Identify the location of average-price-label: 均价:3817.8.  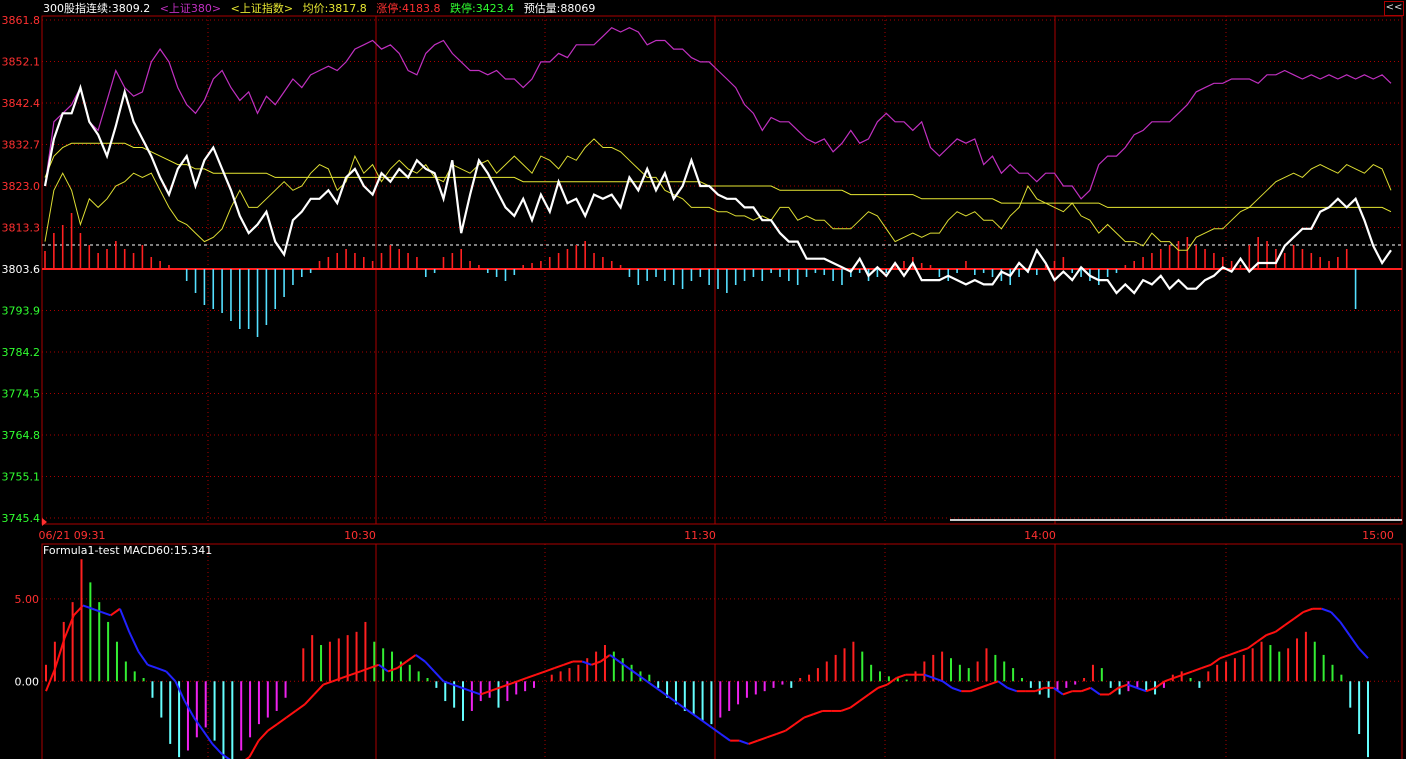
(334, 8).